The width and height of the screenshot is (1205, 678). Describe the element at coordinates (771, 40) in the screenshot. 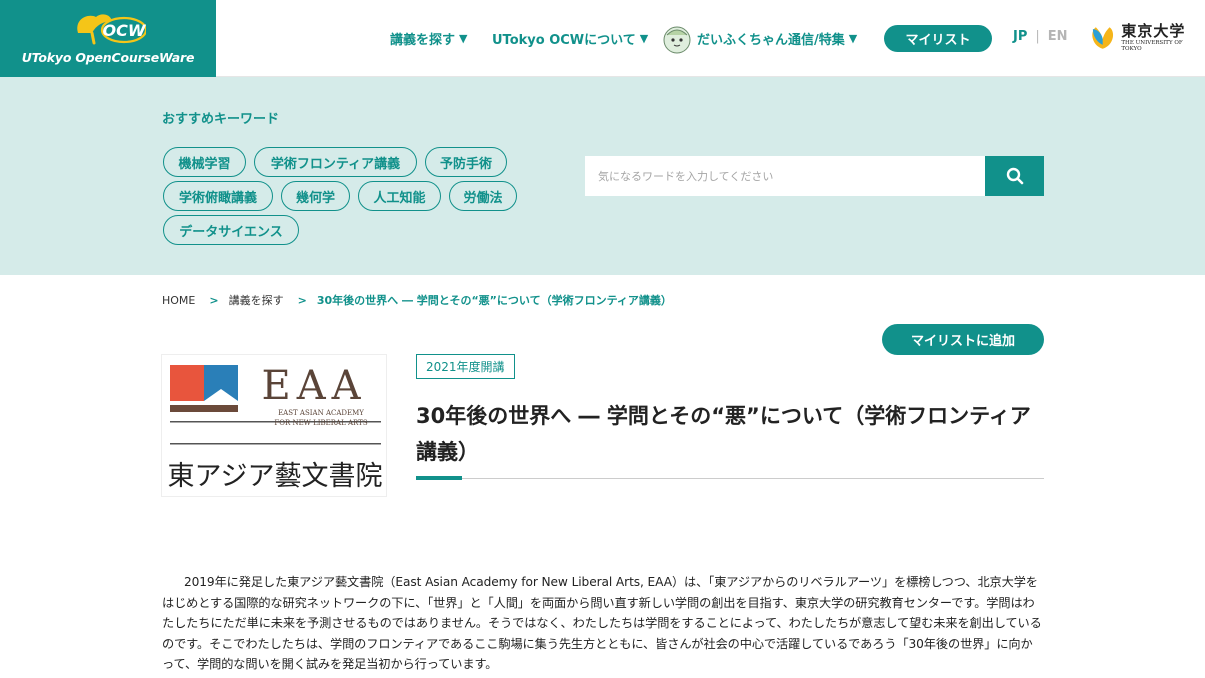

I see `nav-label: だいふくちゃん通信/特集` at that location.